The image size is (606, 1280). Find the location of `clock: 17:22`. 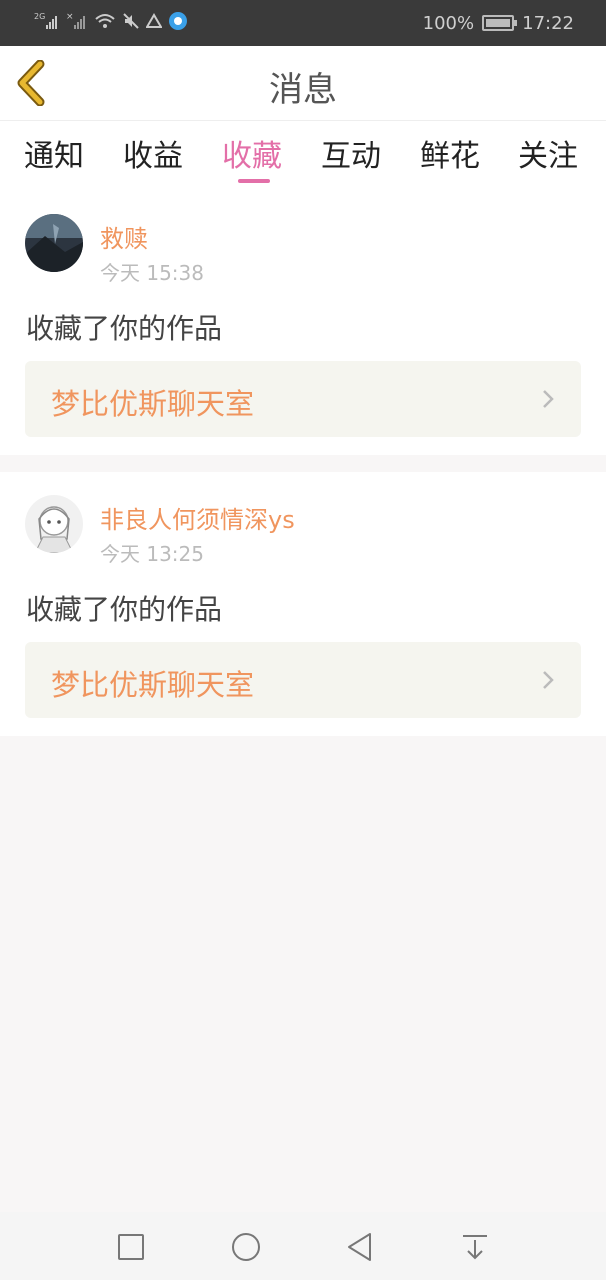

clock: 17:22 is located at coordinates (548, 23).